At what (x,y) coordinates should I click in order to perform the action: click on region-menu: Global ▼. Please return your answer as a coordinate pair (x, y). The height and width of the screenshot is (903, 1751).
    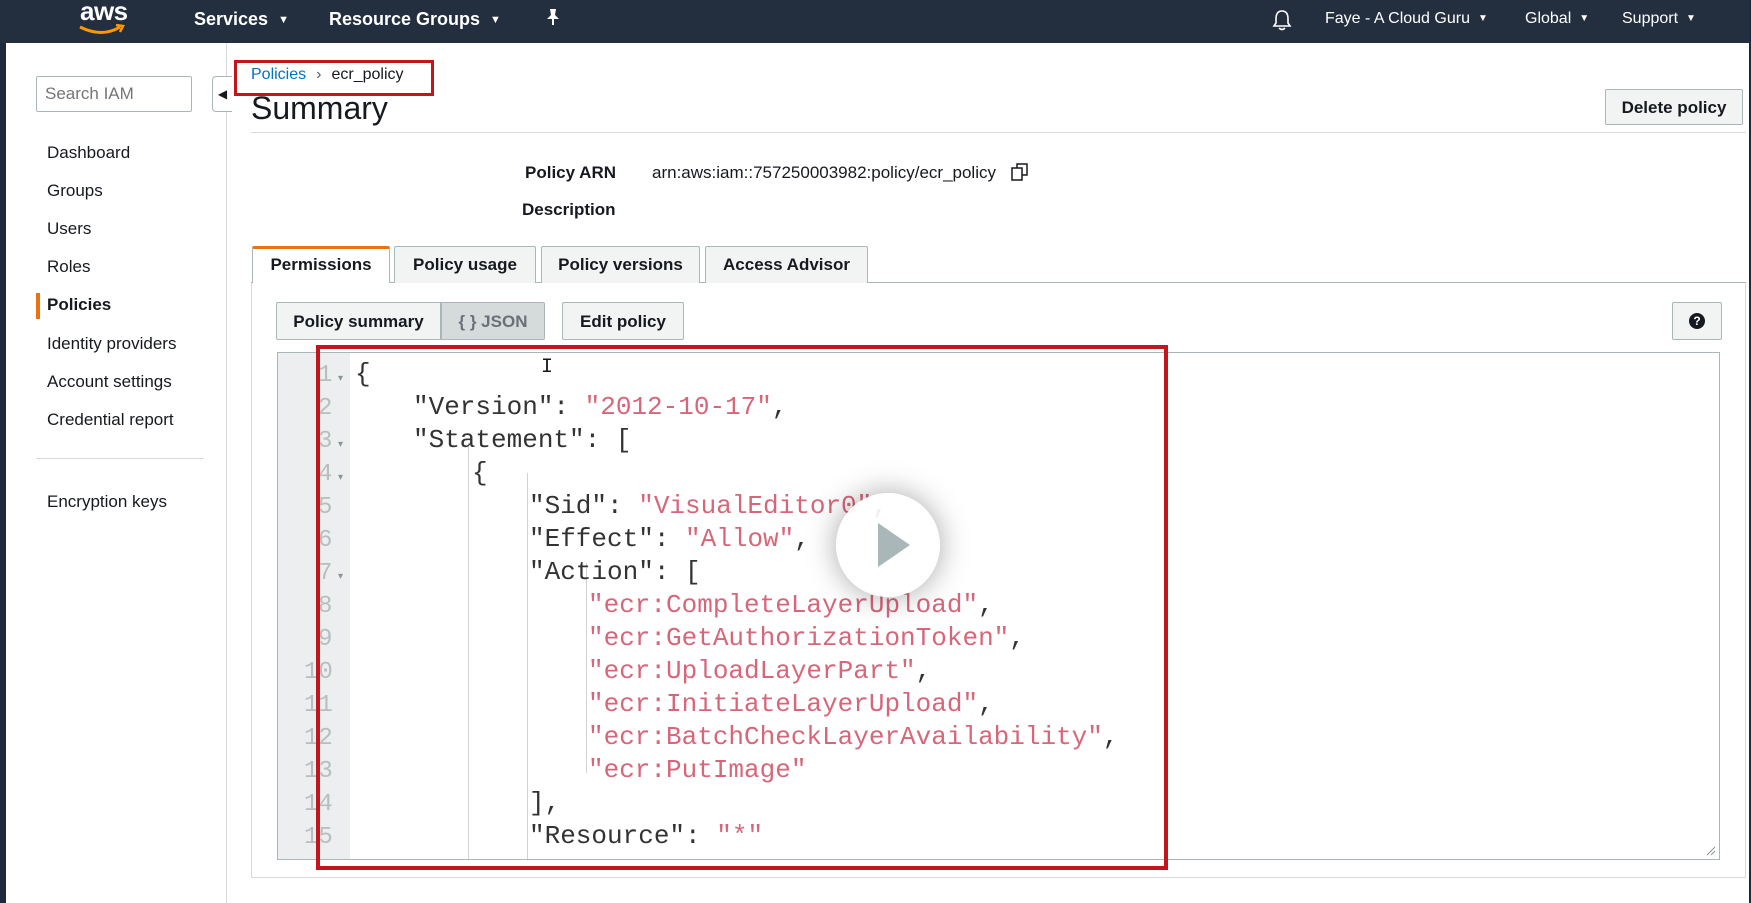
    Looking at the image, I should click on (1557, 19).